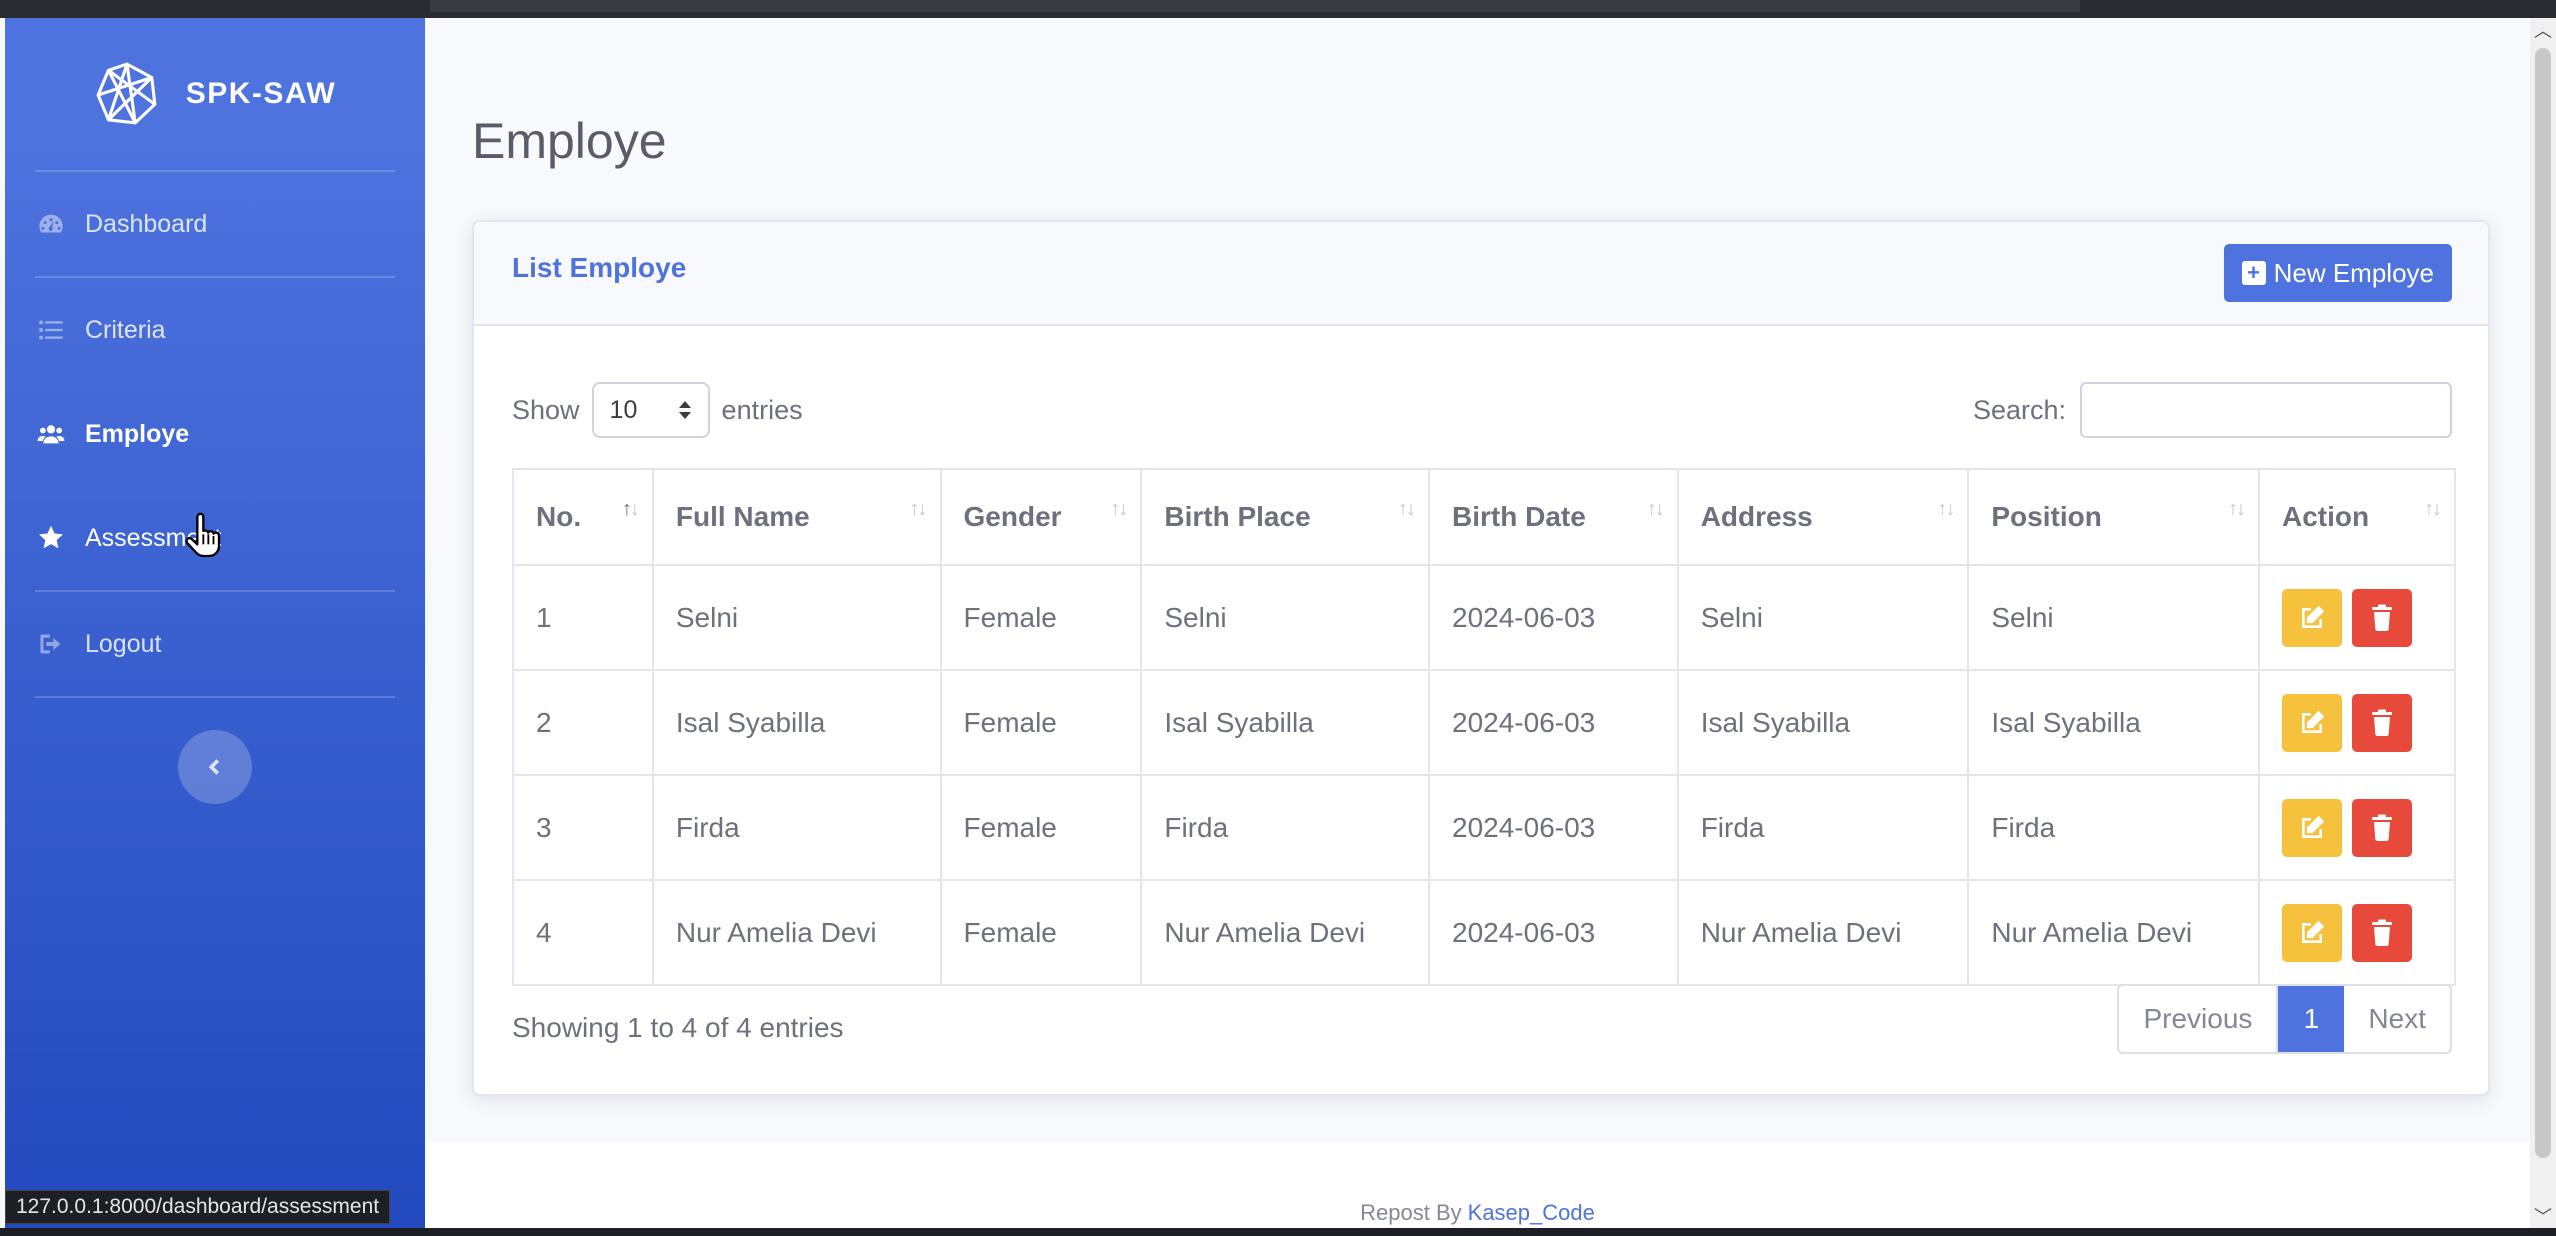 Image resolution: width=2556 pixels, height=1236 pixels. Describe the element at coordinates (2353, 272) in the screenshot. I see `new-employe-label: New Employe` at that location.